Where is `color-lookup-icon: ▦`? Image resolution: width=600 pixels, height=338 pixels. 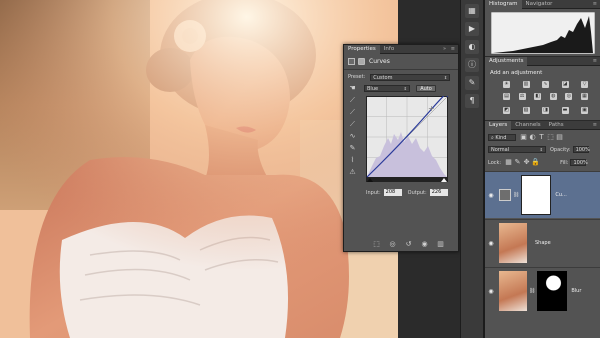
color-lookup-icon: ▦ is located at coordinates (584, 96).